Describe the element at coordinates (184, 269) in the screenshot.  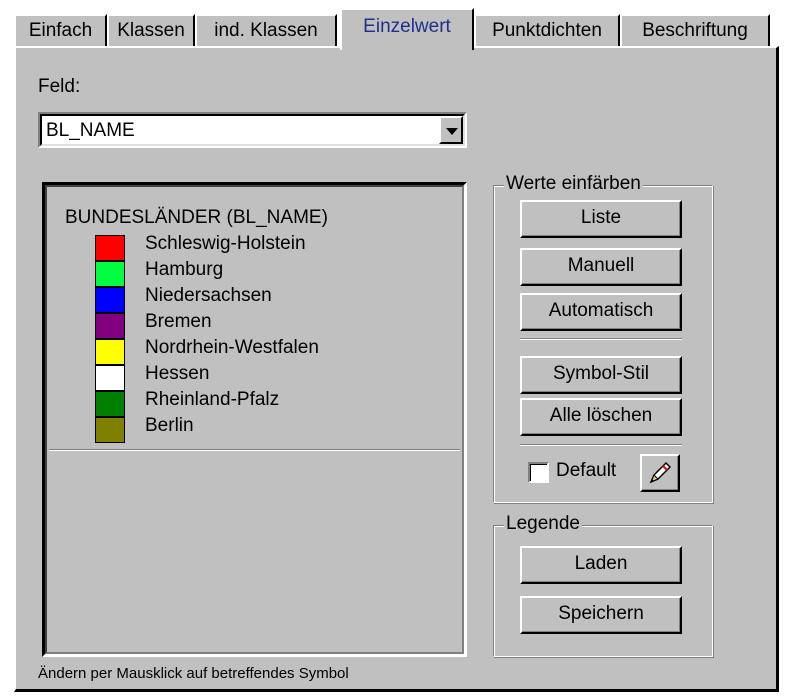
I see `legend-item-label: Hamburg` at that location.